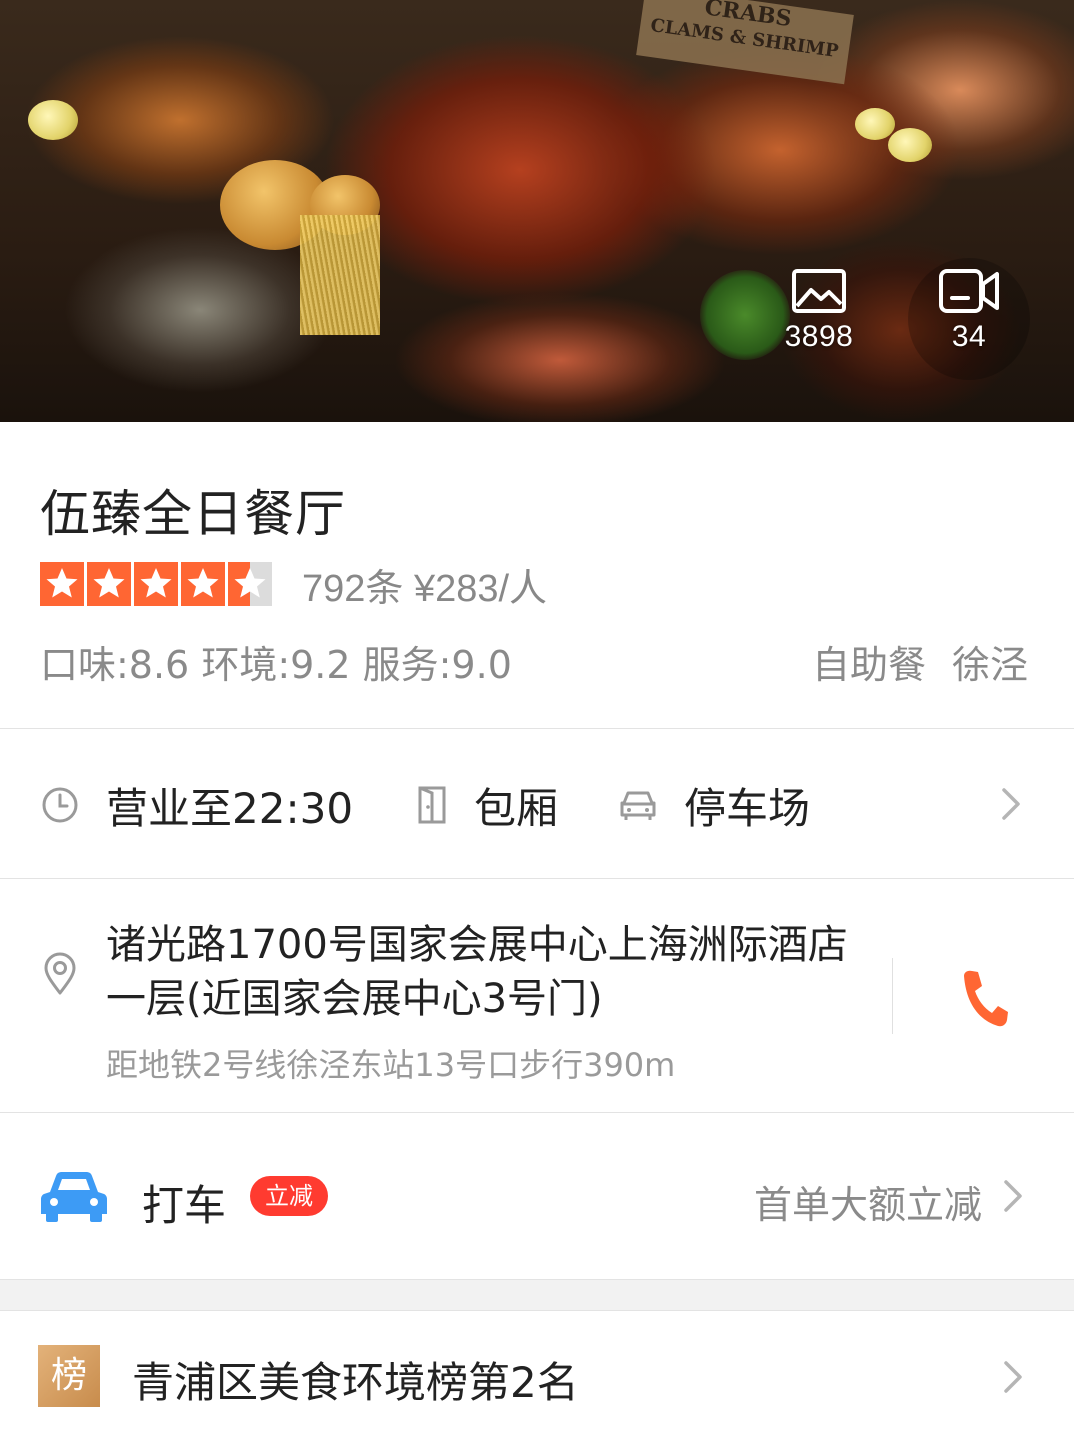 The width and height of the screenshot is (1074, 1433). I want to click on video-gallery-button: 34, so click(969, 323).